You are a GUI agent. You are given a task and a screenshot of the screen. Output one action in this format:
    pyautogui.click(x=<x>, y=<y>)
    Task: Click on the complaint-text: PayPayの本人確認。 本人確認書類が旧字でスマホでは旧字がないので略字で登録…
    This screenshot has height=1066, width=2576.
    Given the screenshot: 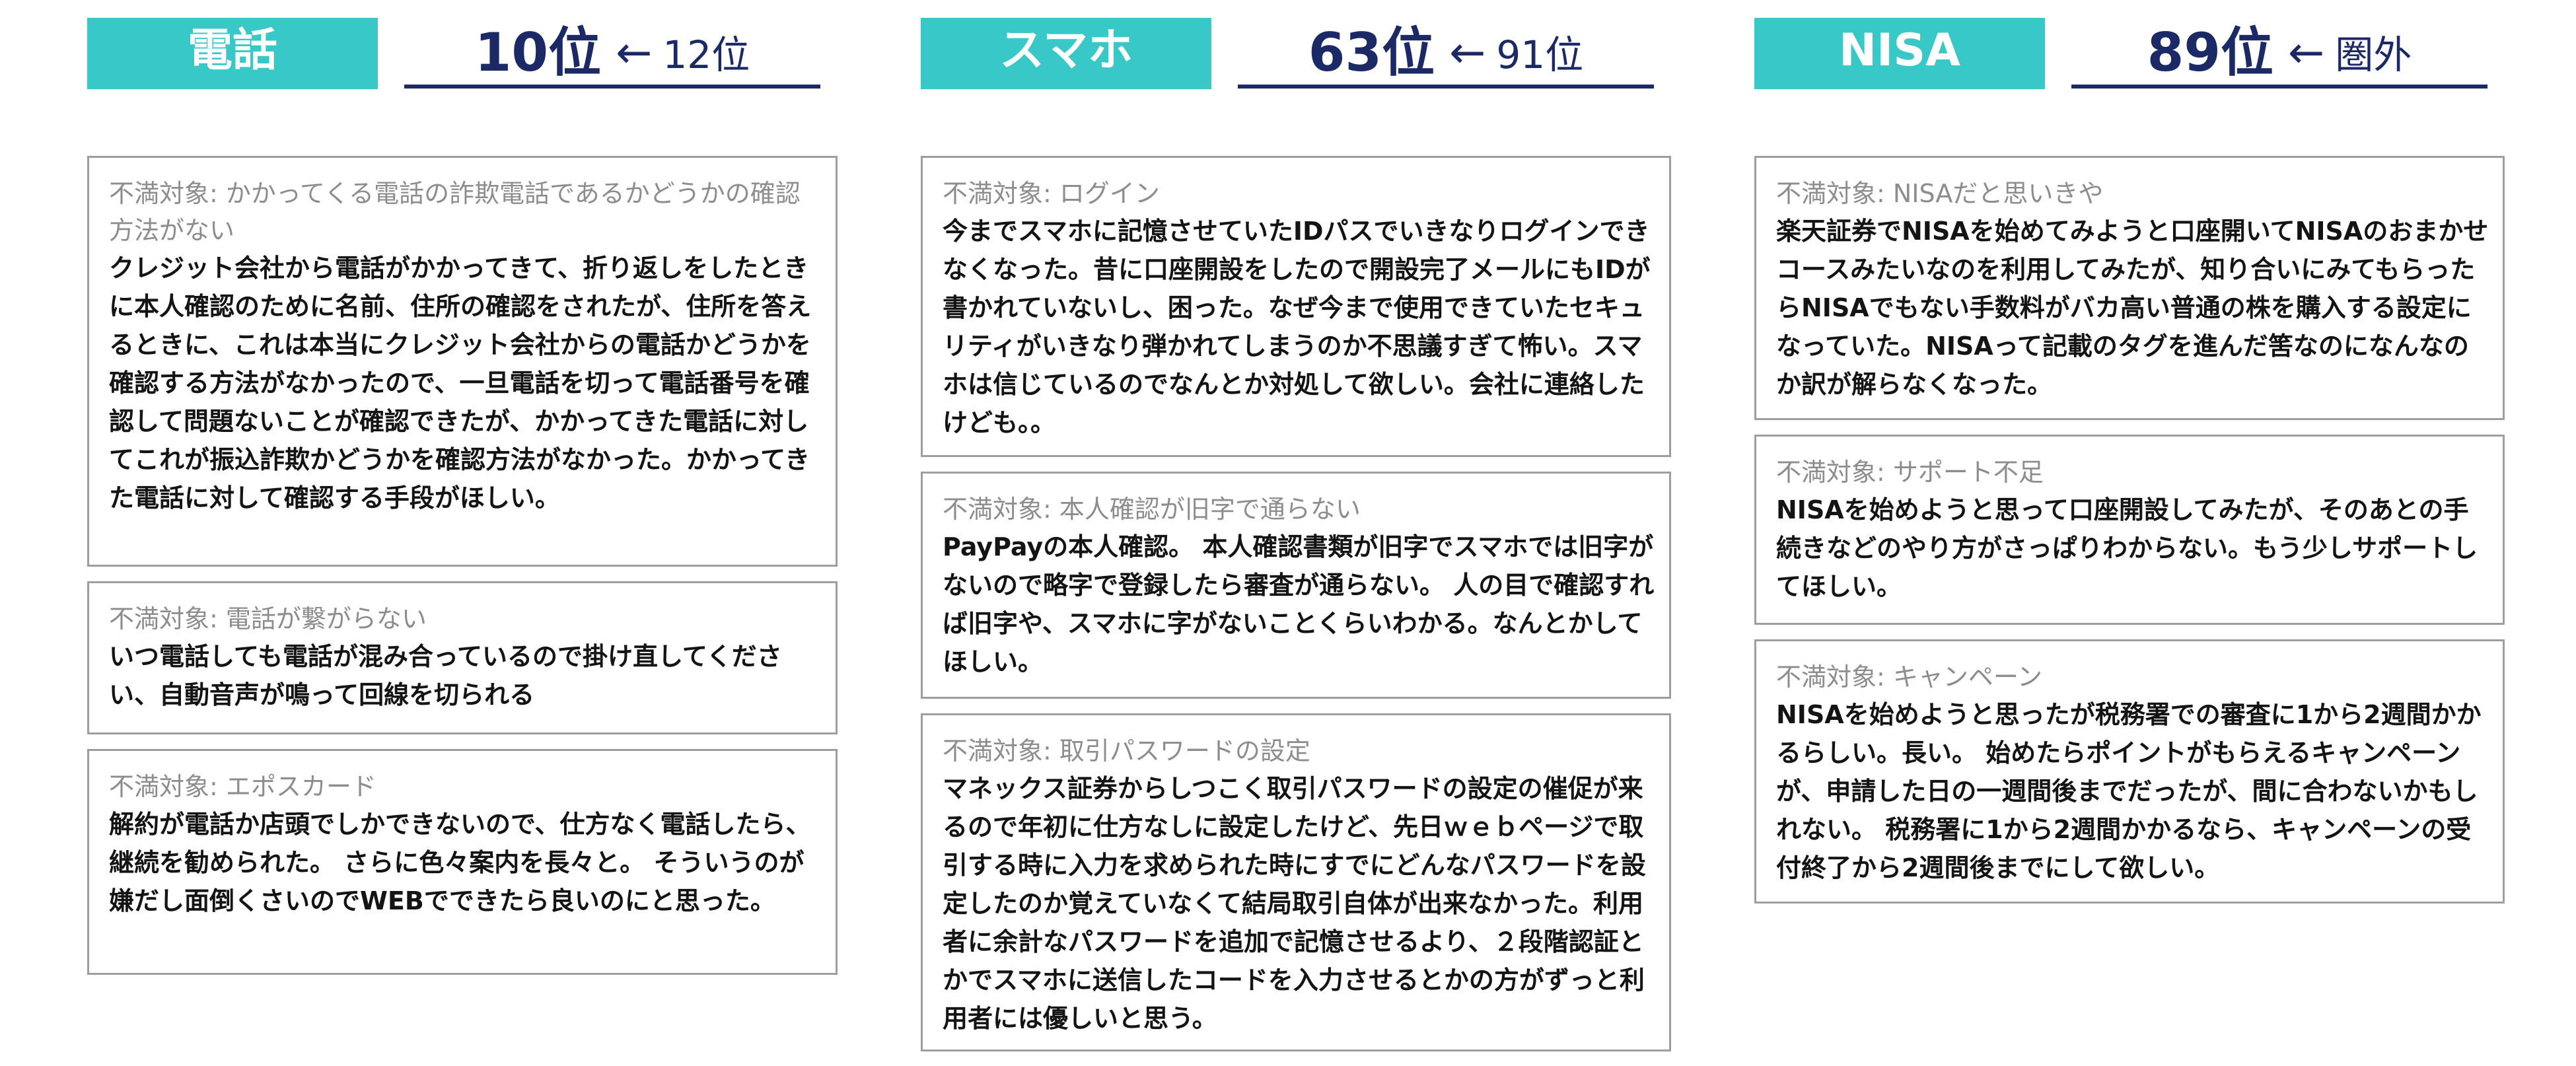 What is the action you would take?
    pyautogui.click(x=1299, y=604)
    